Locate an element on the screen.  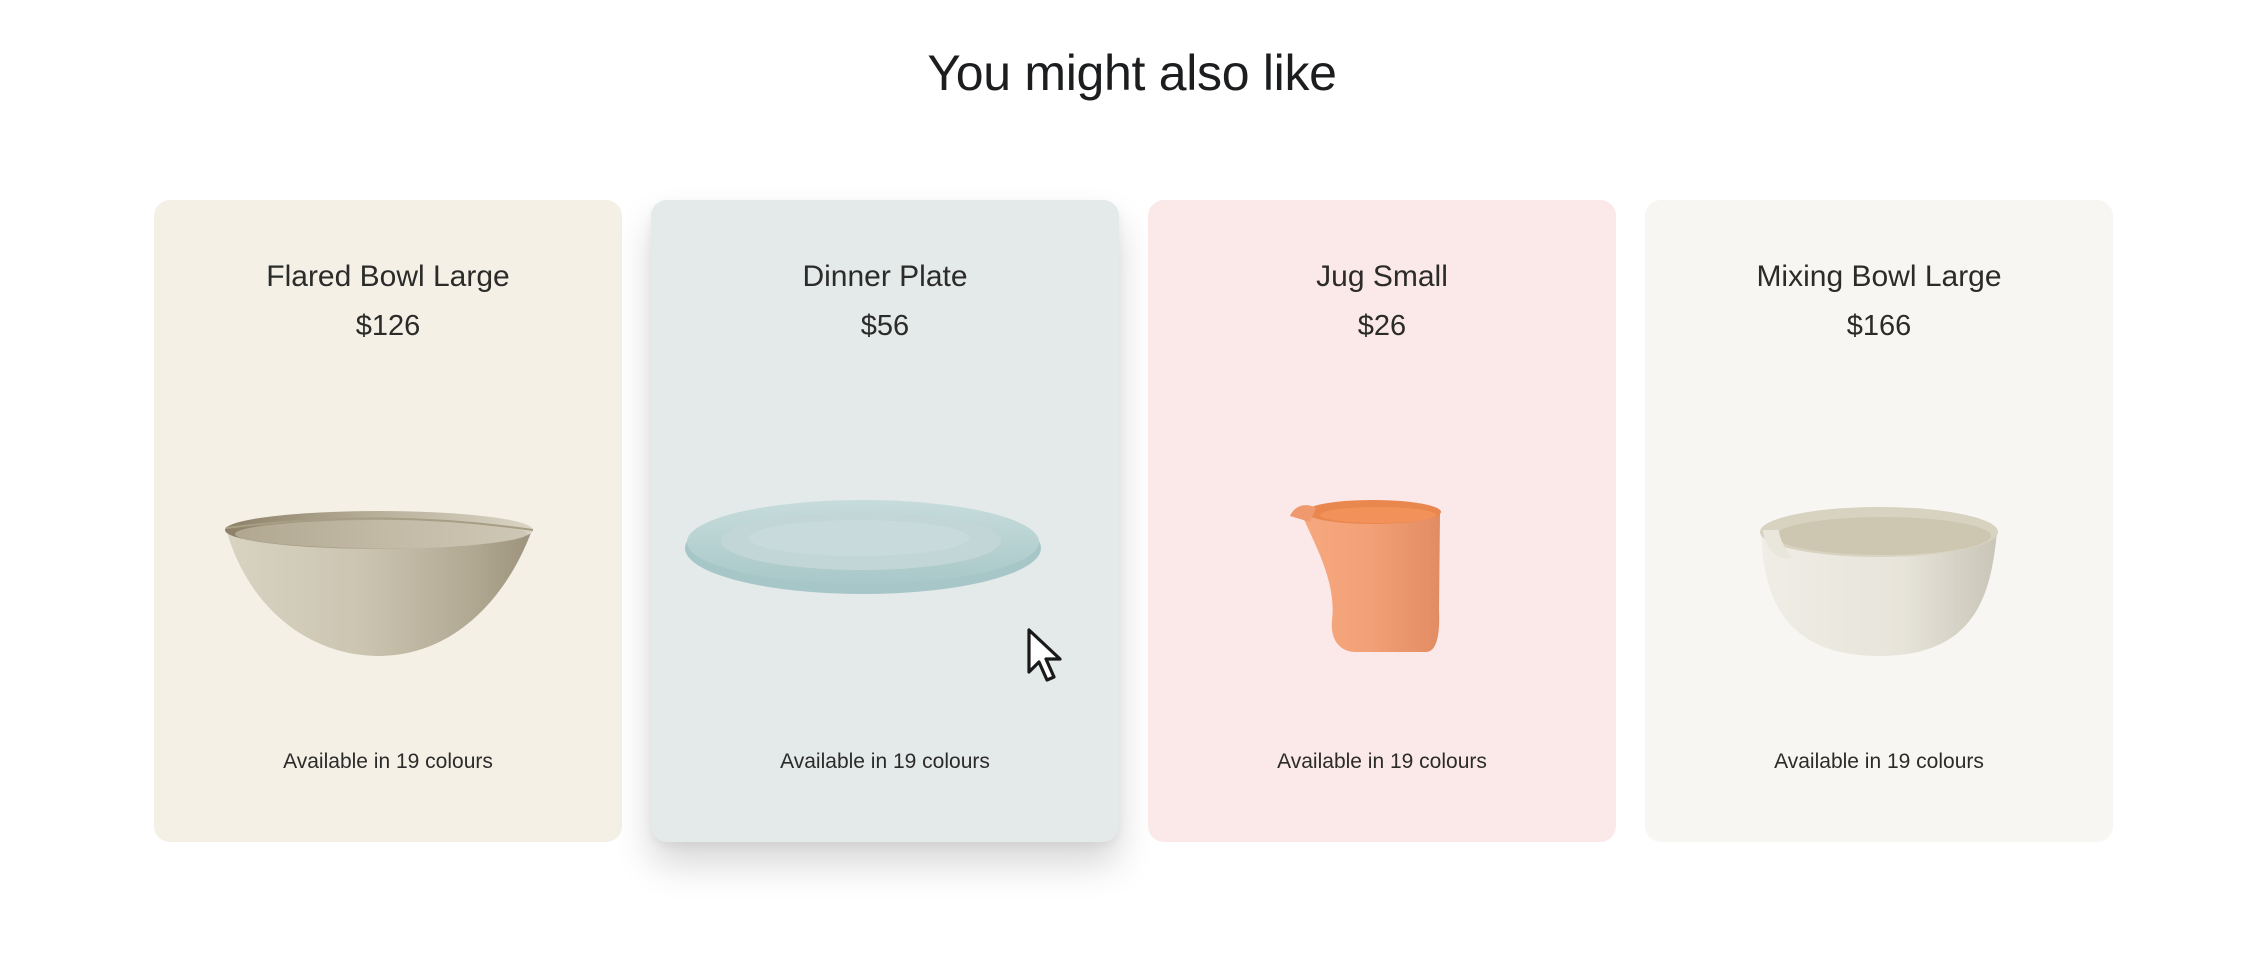
product-card-jug-small: Jug Small $26 Available in 19 colours is located at coordinates (1382, 521).